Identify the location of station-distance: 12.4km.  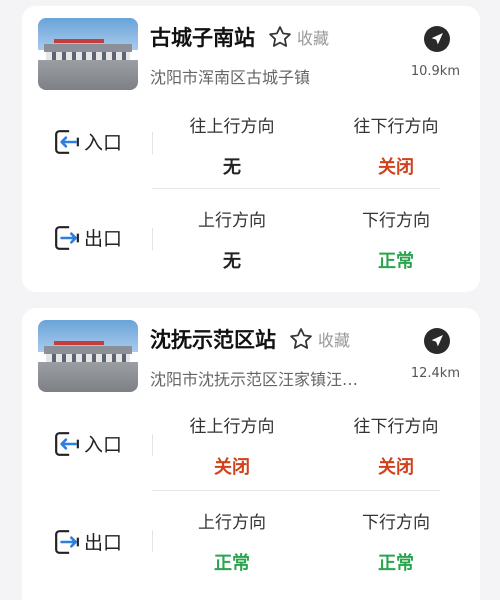
(435, 373).